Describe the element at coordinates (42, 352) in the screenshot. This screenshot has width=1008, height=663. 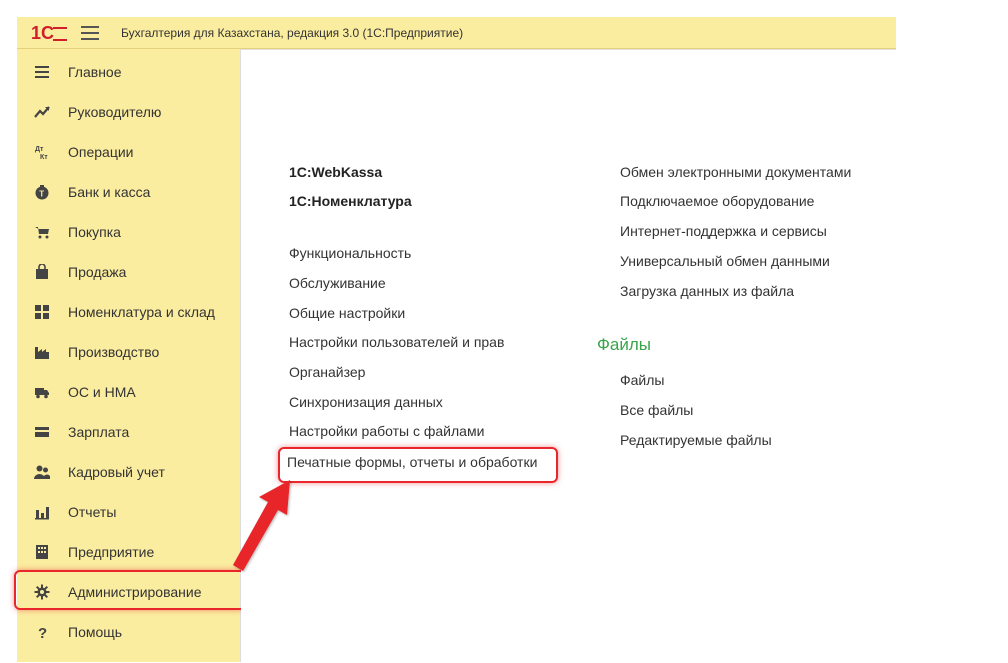
I see `factory-icon` at that location.